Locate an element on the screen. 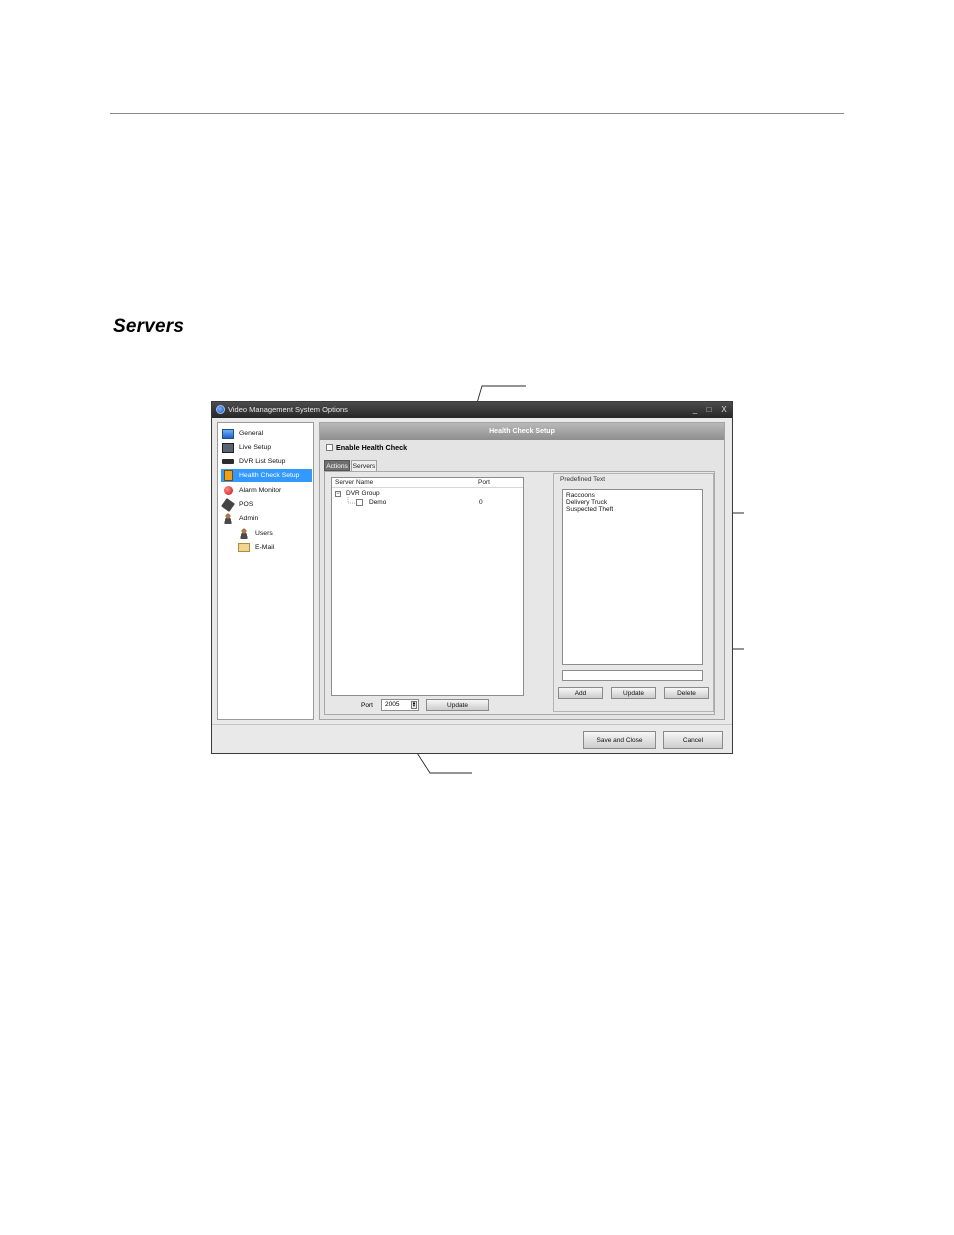 This screenshot has width=954, height=1235. header-divider is located at coordinates (427, 487).